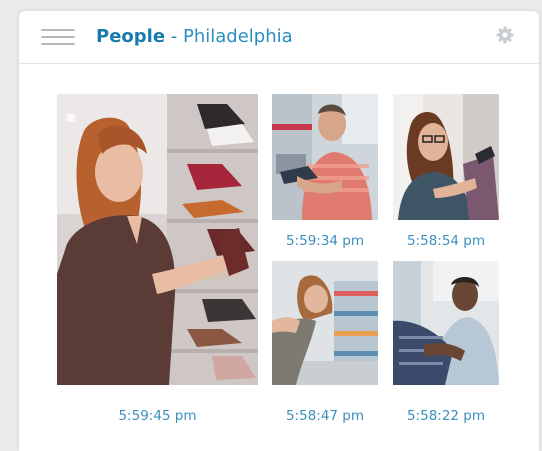 The image size is (542, 451). Describe the element at coordinates (325, 416) in the screenshot. I see `photo-timestamp: 5:58:47 pm` at that location.